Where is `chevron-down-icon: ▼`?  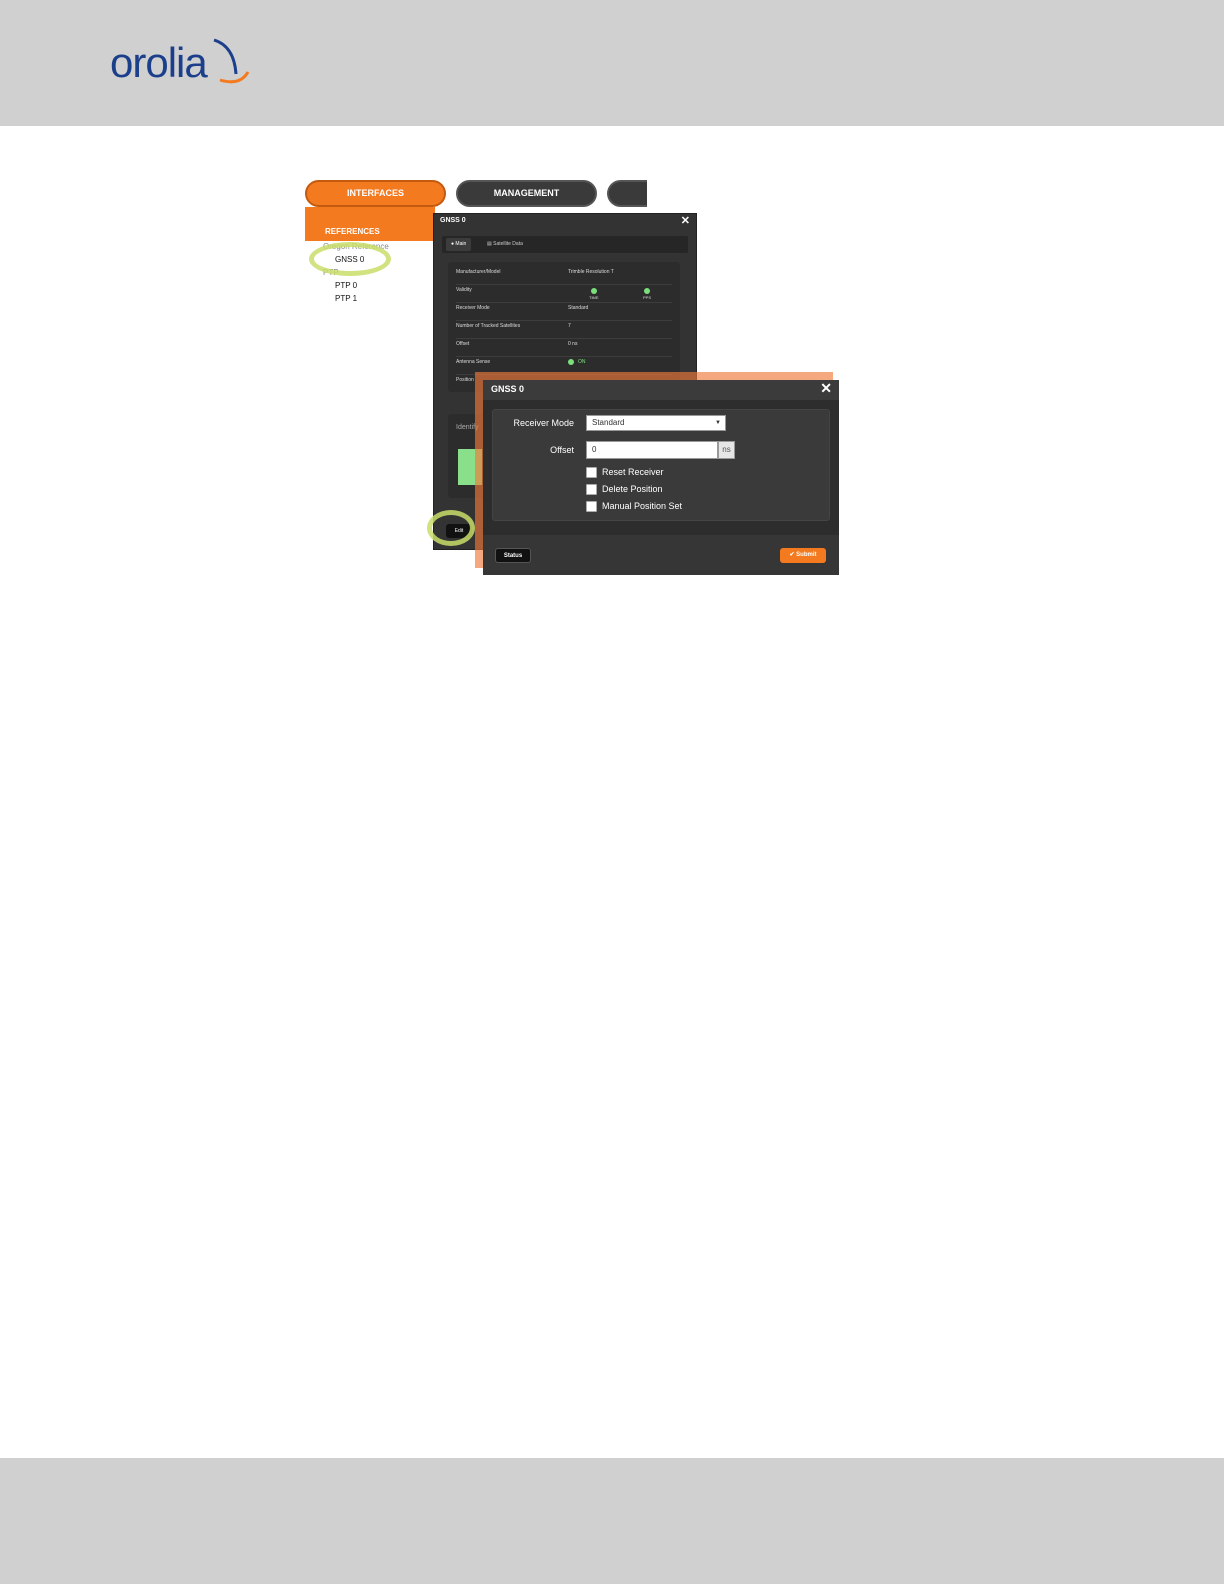
chevron-down-icon: ▼ is located at coordinates (718, 423).